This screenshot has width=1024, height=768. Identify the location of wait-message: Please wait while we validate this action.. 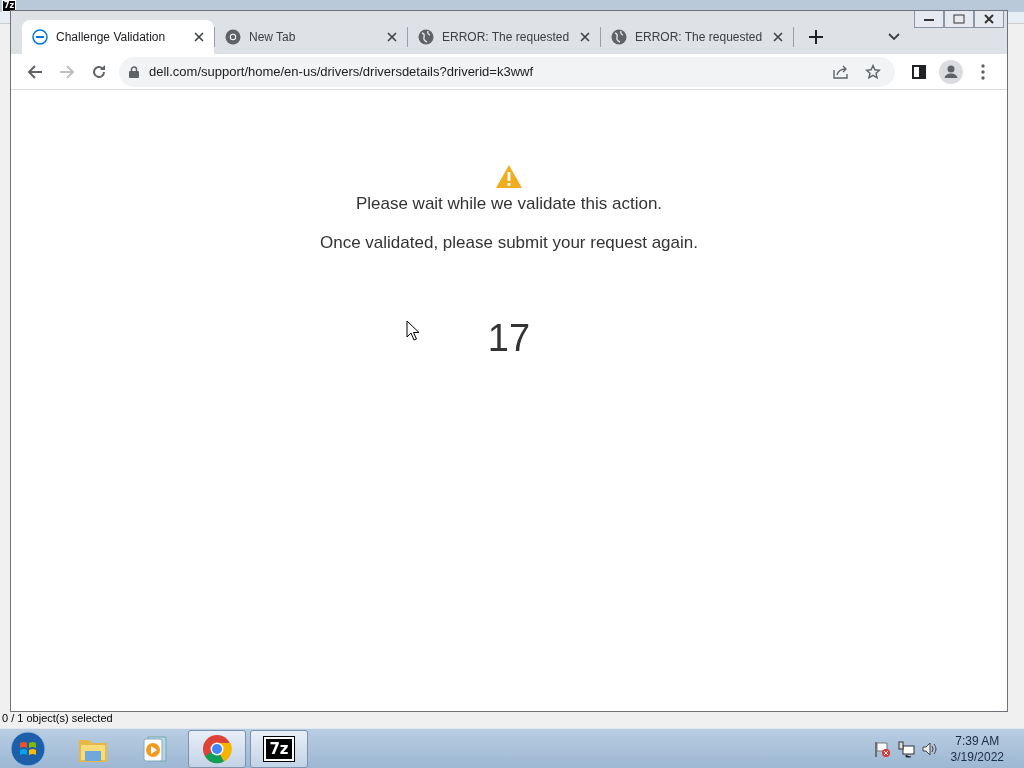
(509, 204).